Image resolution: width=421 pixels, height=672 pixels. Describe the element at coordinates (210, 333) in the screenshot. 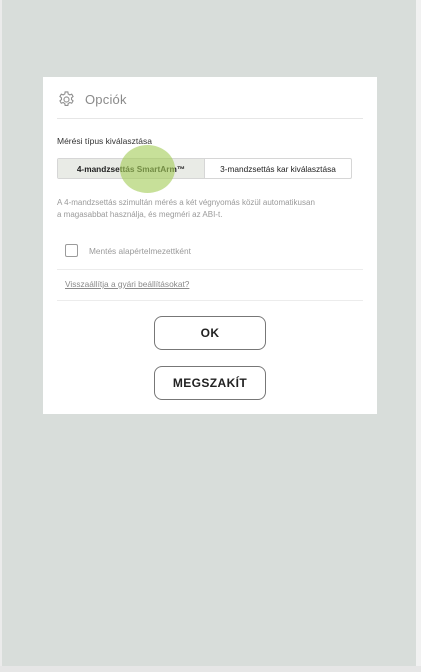

I see `ok-button: OK` at that location.